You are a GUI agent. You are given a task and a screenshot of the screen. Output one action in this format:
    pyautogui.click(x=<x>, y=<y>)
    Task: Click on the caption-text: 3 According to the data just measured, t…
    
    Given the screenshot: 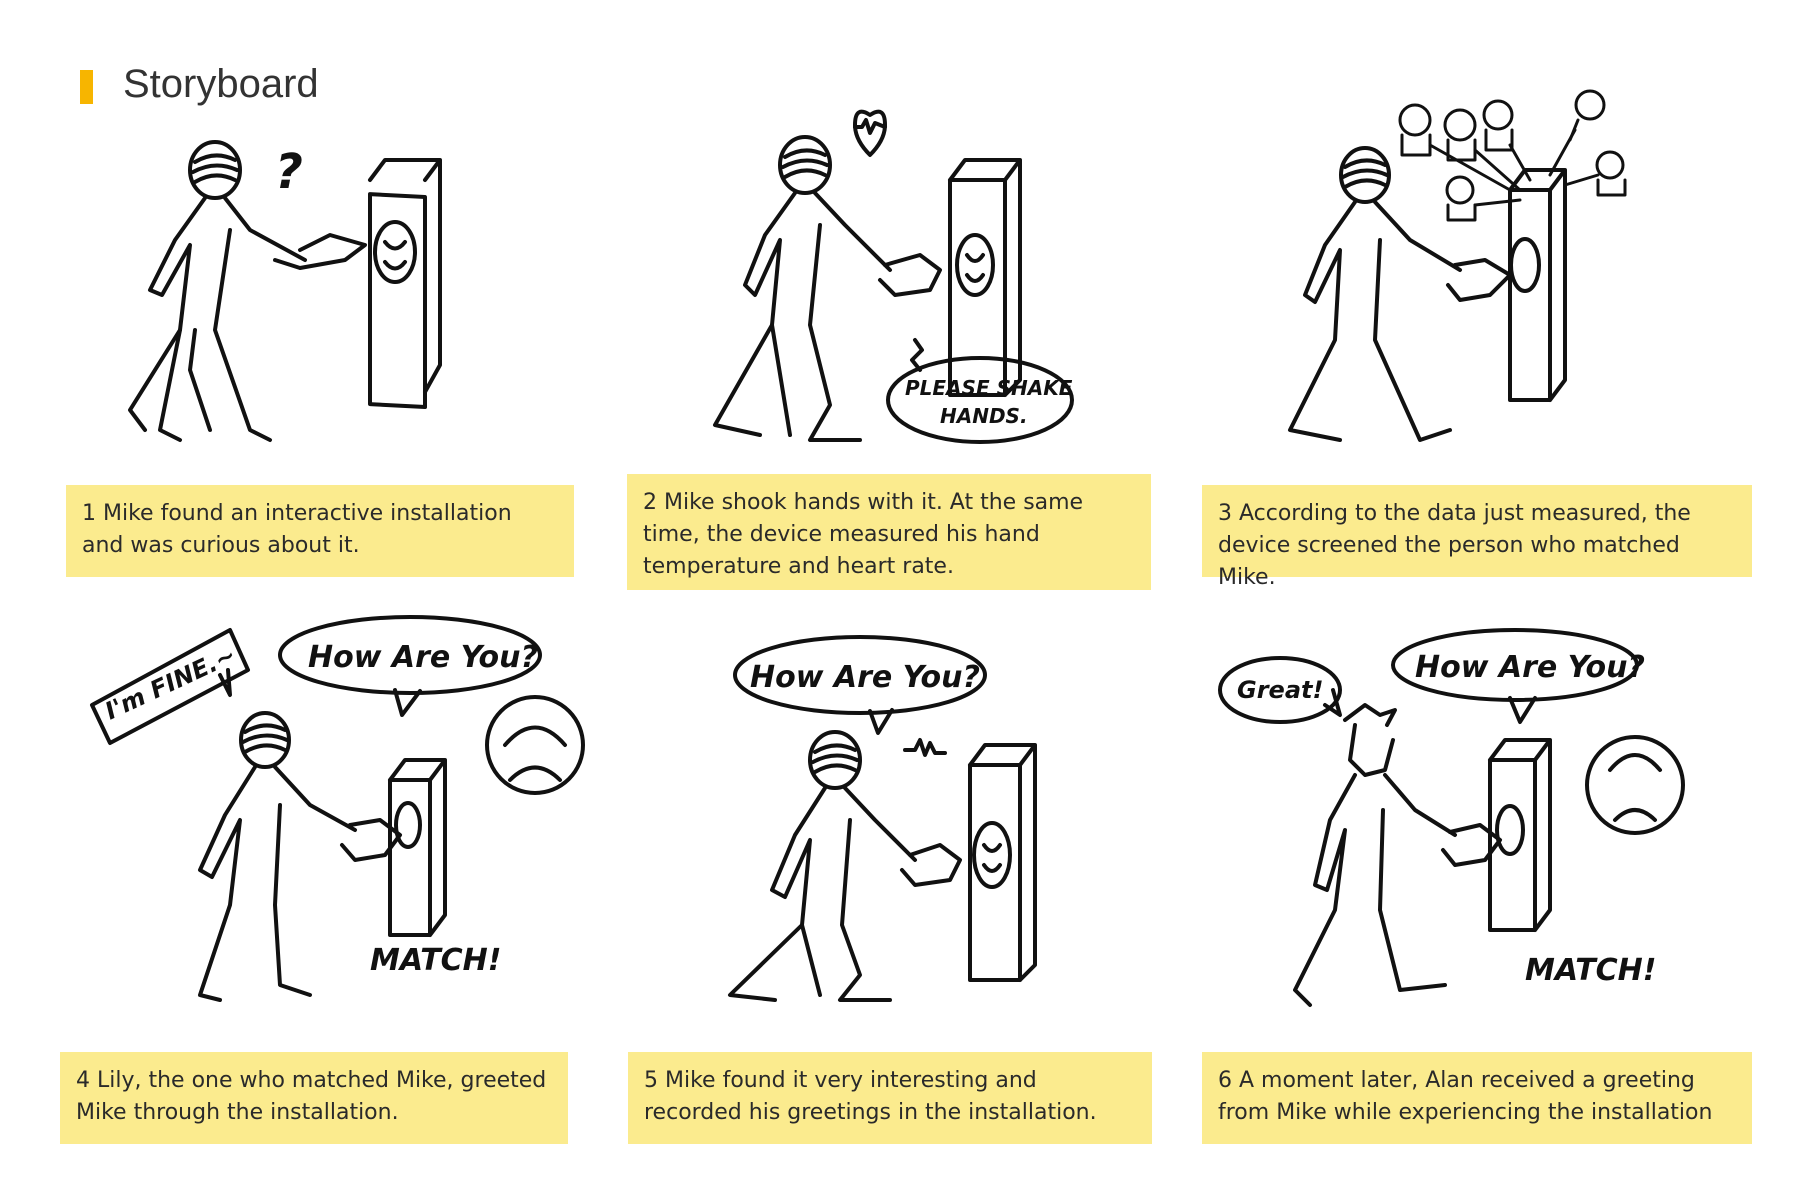 What is the action you would take?
    pyautogui.click(x=1454, y=545)
    